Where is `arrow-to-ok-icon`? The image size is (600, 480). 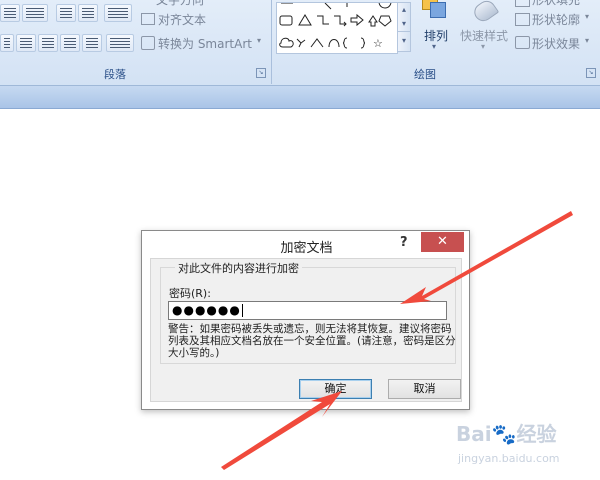 arrow-to-ok-icon is located at coordinates (281, 430).